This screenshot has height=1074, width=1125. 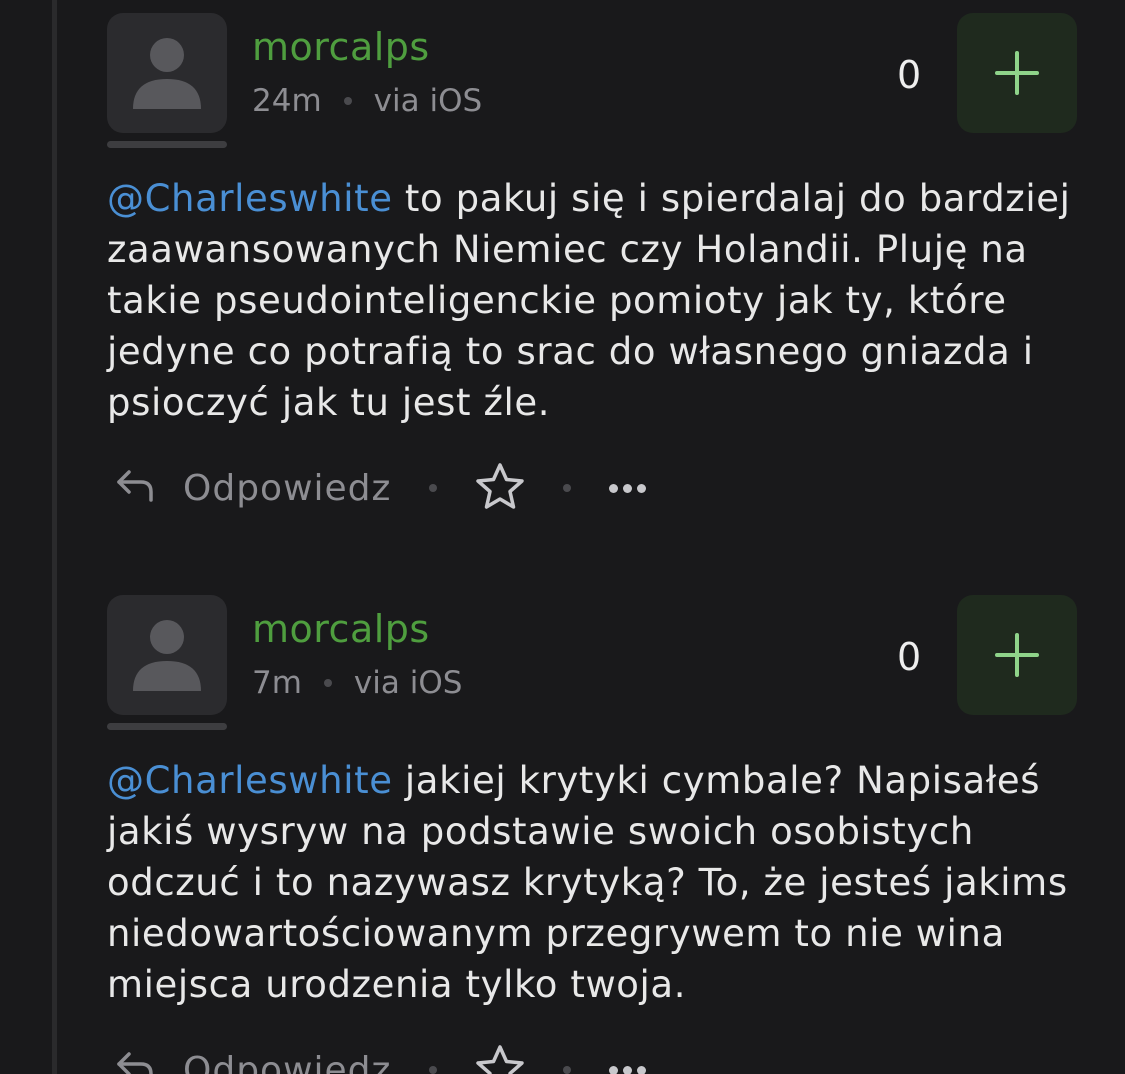 What do you see at coordinates (277, 683) in the screenshot?
I see `comment-time: 7m` at bounding box center [277, 683].